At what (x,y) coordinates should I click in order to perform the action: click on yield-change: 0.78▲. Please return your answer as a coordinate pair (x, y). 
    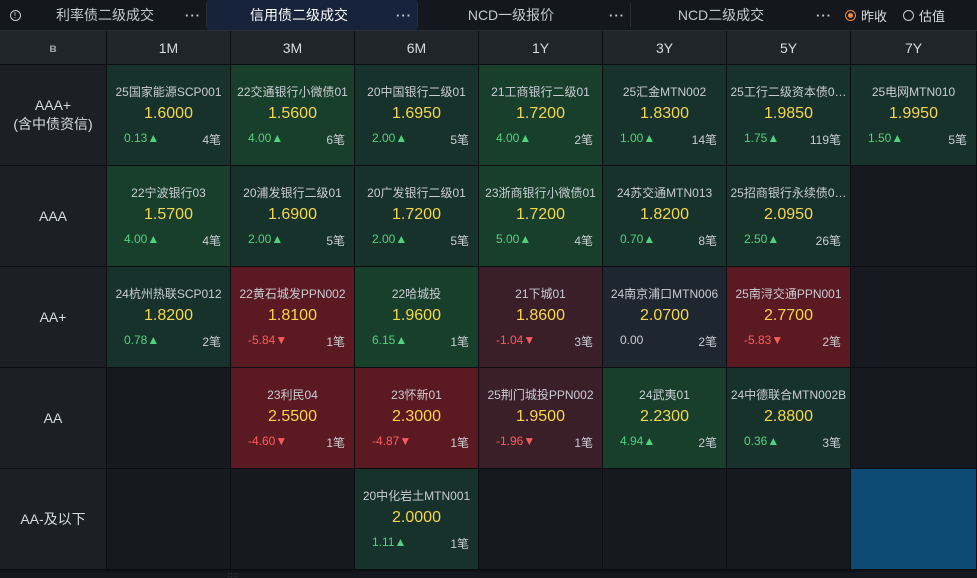
    Looking at the image, I should click on (142, 340).